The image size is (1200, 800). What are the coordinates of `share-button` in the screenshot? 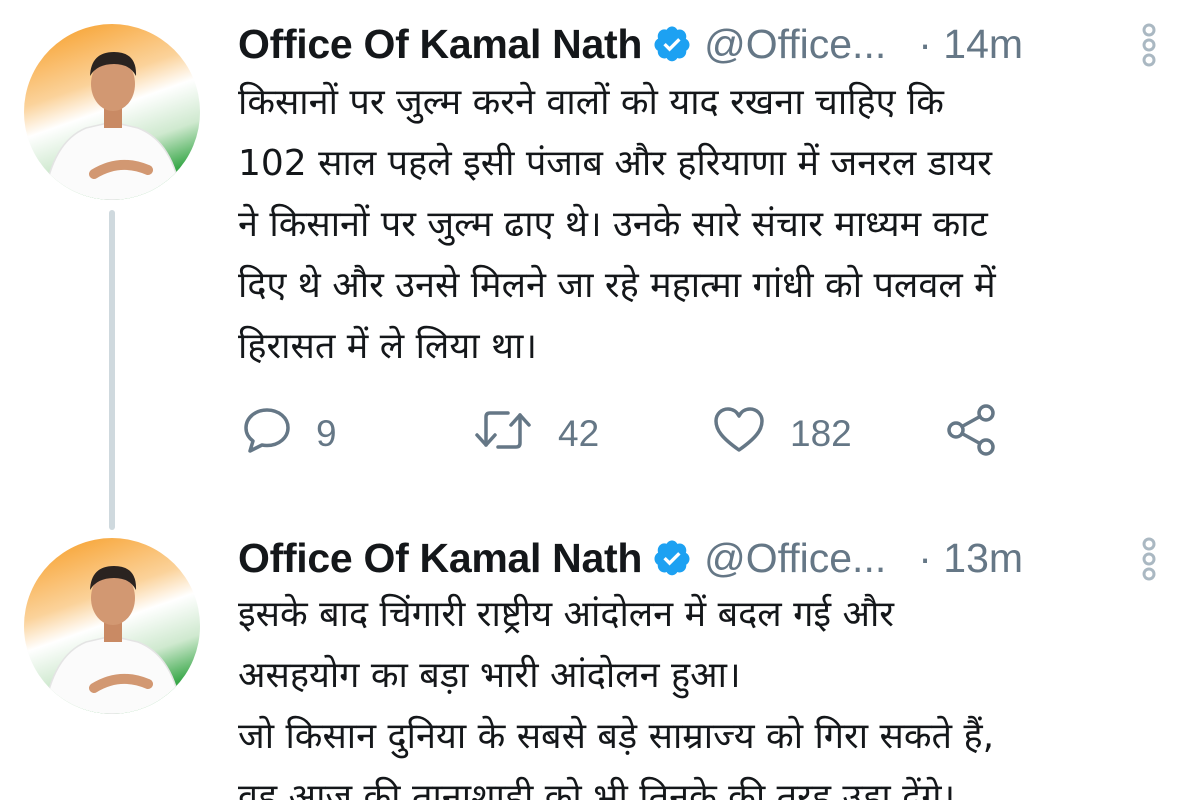 It's located at (971, 434).